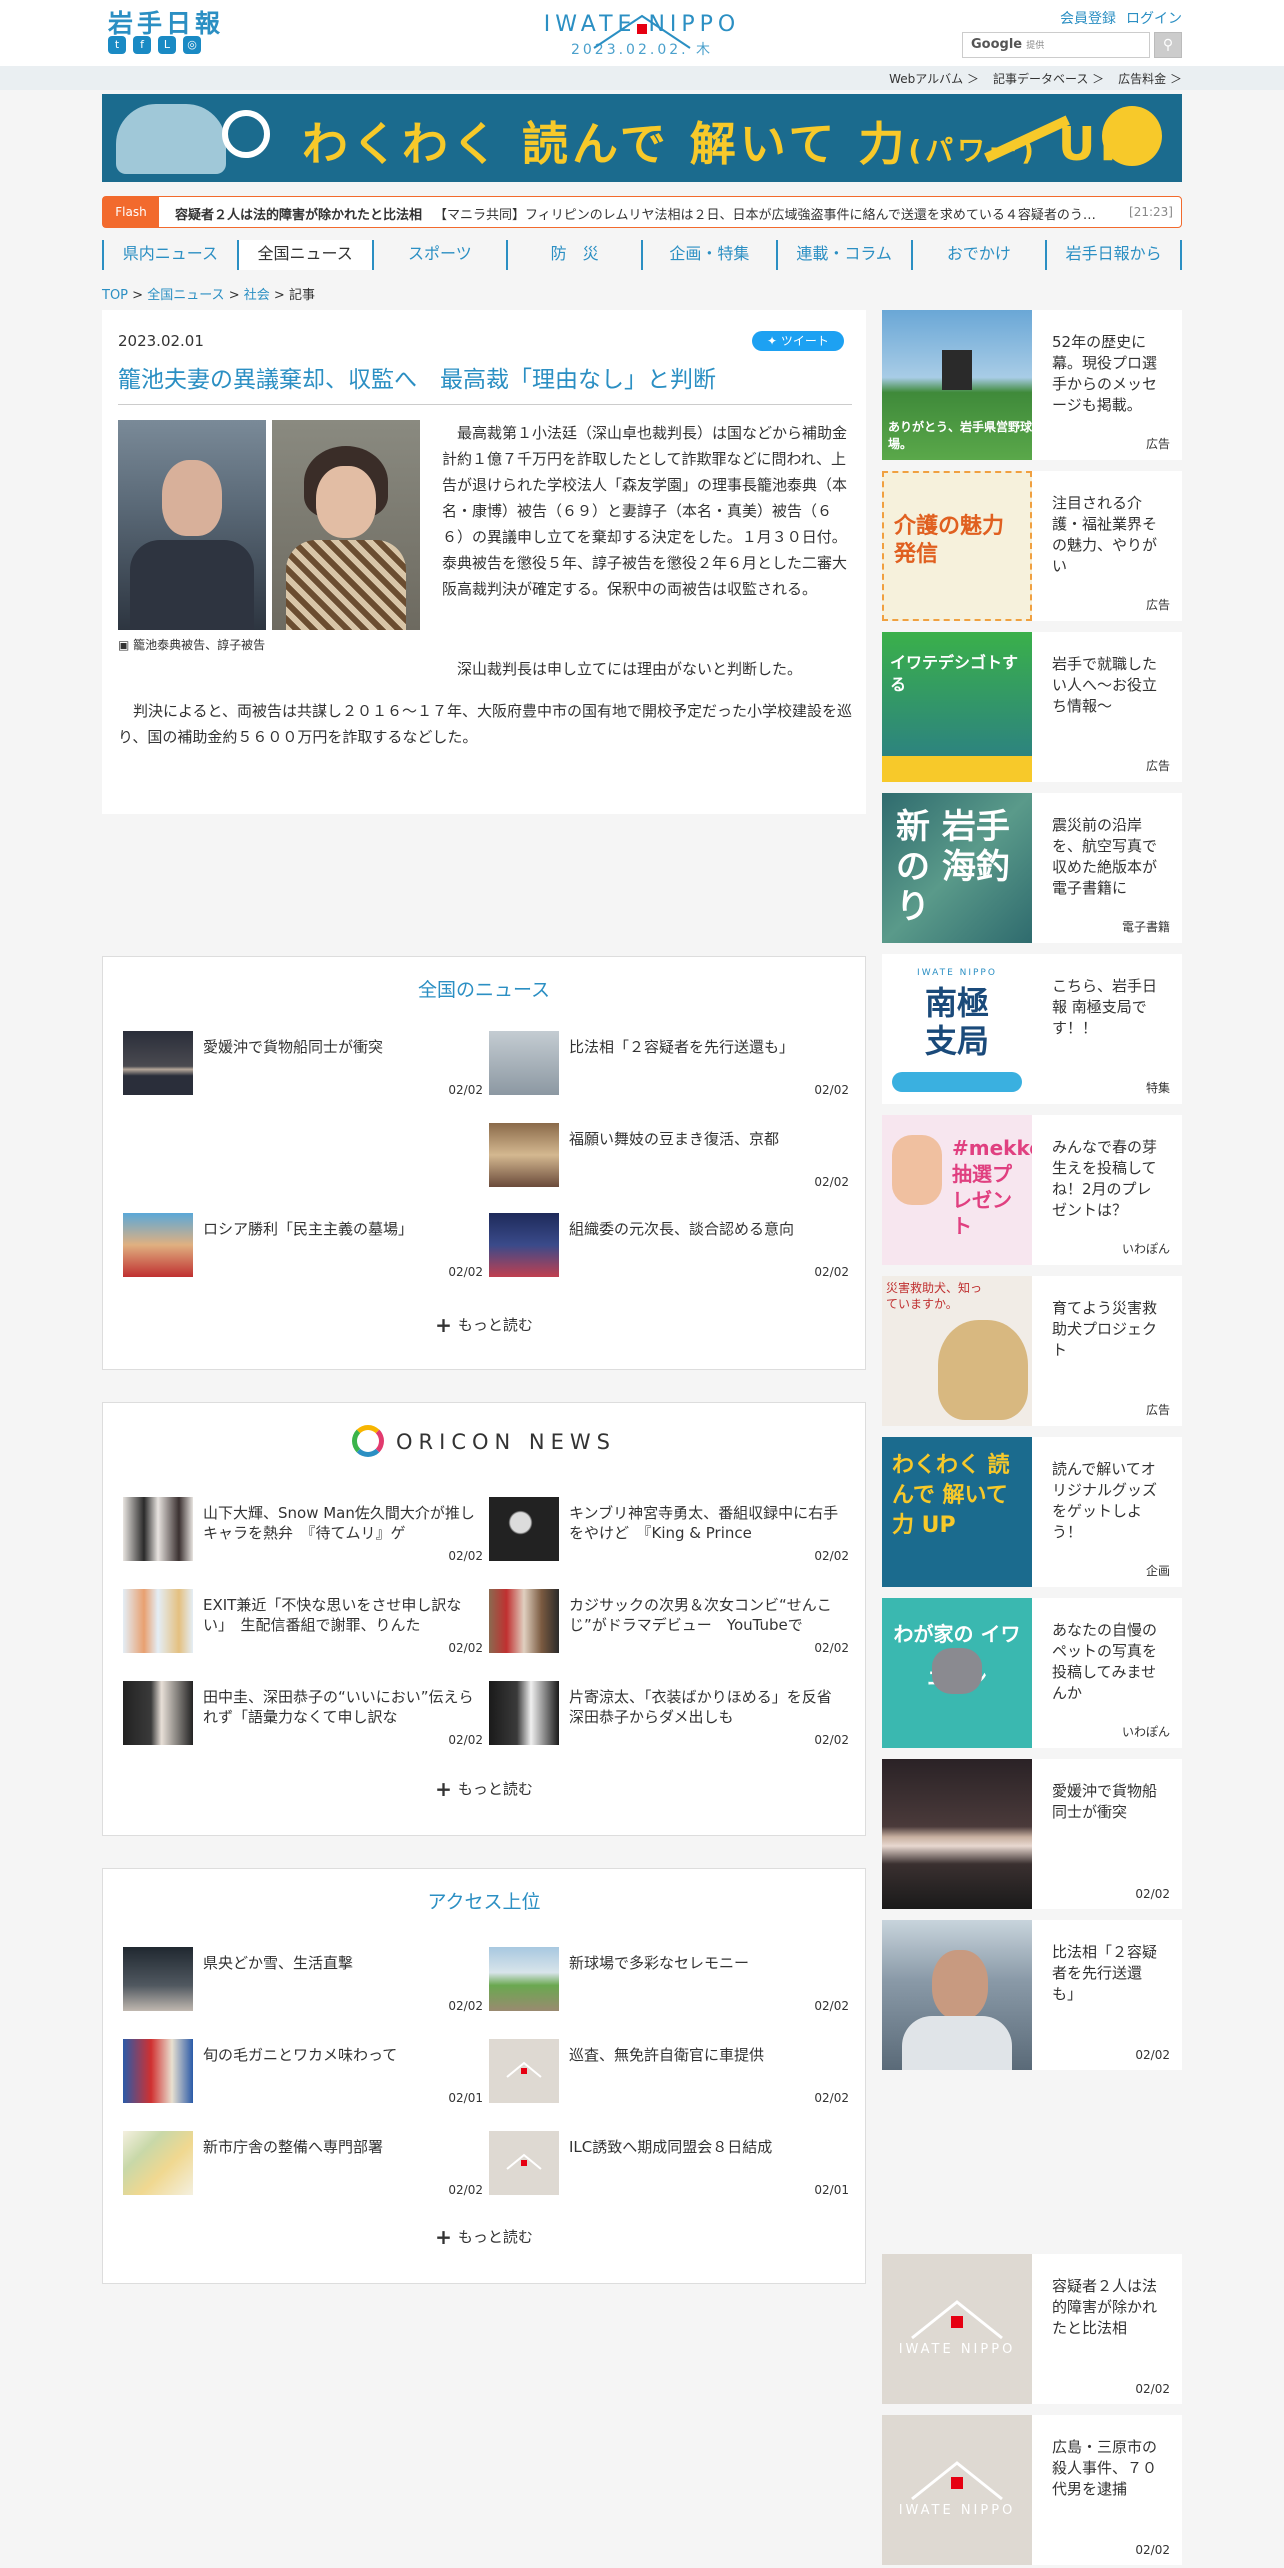  Describe the element at coordinates (279, 295) in the screenshot. I see `breadcrumb-sep: >` at that location.